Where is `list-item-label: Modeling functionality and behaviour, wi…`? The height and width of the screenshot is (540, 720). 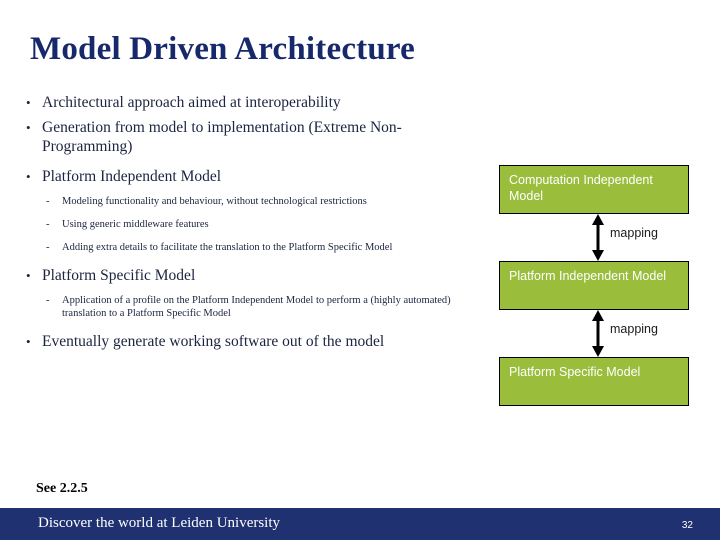 list-item-label: Modeling functionality and behaviour, wi… is located at coordinates (214, 201).